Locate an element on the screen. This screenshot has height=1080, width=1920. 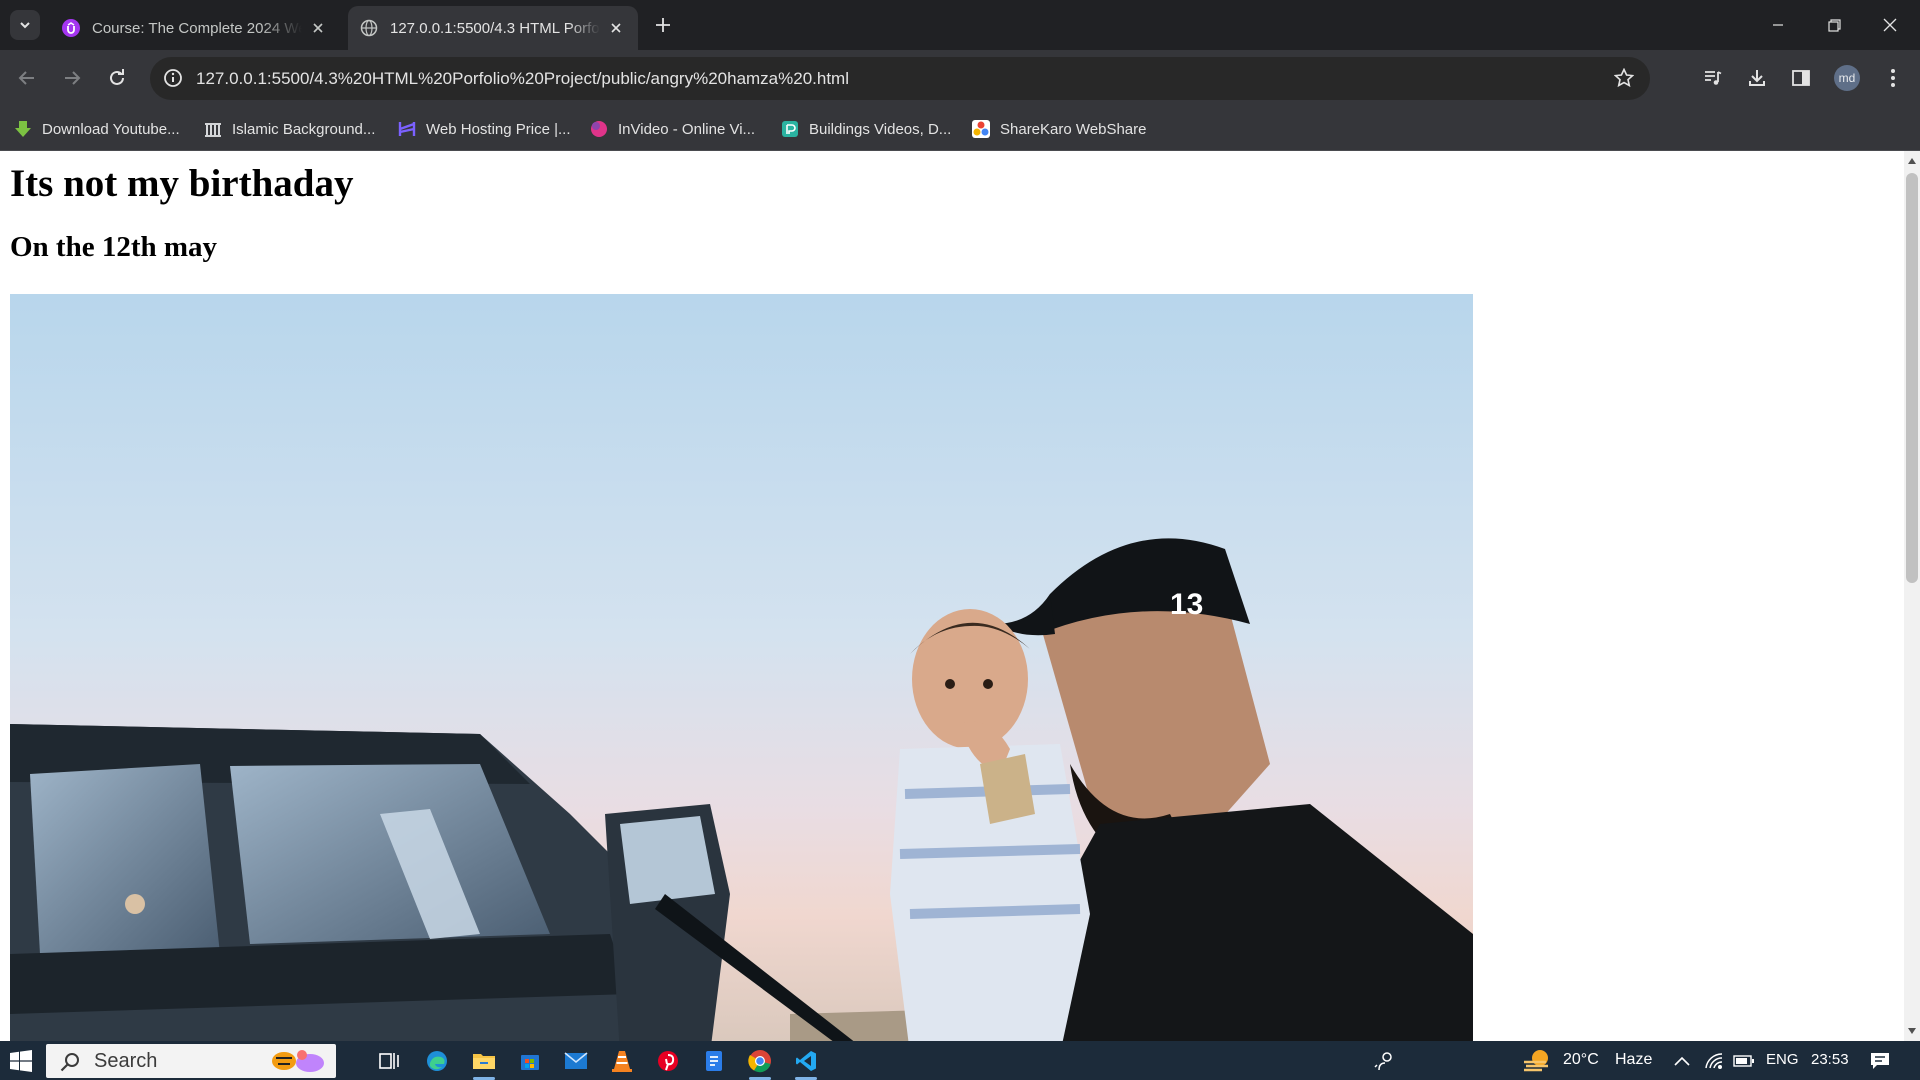
taskbar-search-box: Search is located at coordinates (191, 1061).